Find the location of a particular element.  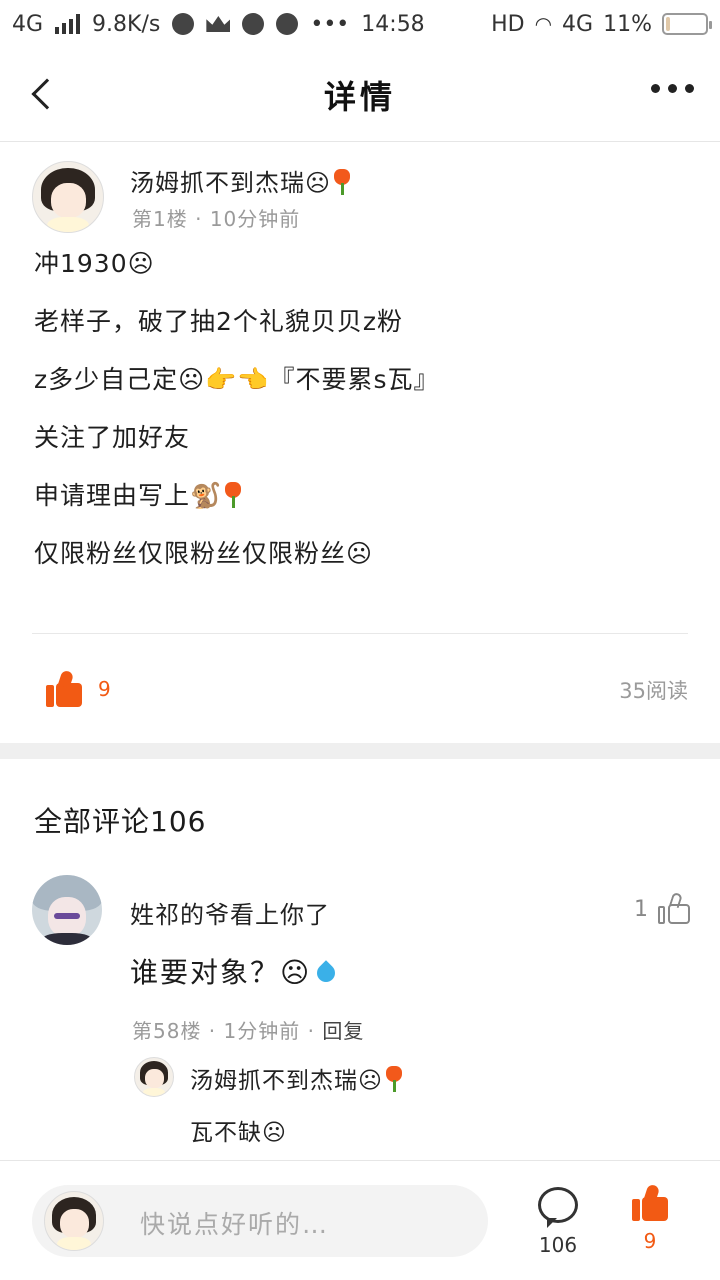

thumbs-up-outline-icon is located at coordinates (674, 908).